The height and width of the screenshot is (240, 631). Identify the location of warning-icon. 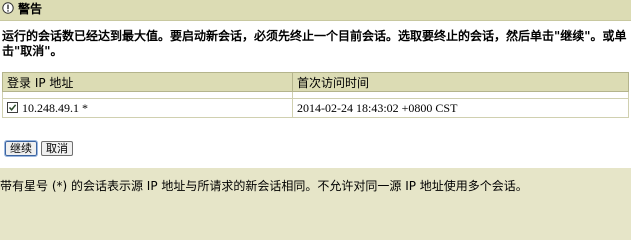
(8, 8).